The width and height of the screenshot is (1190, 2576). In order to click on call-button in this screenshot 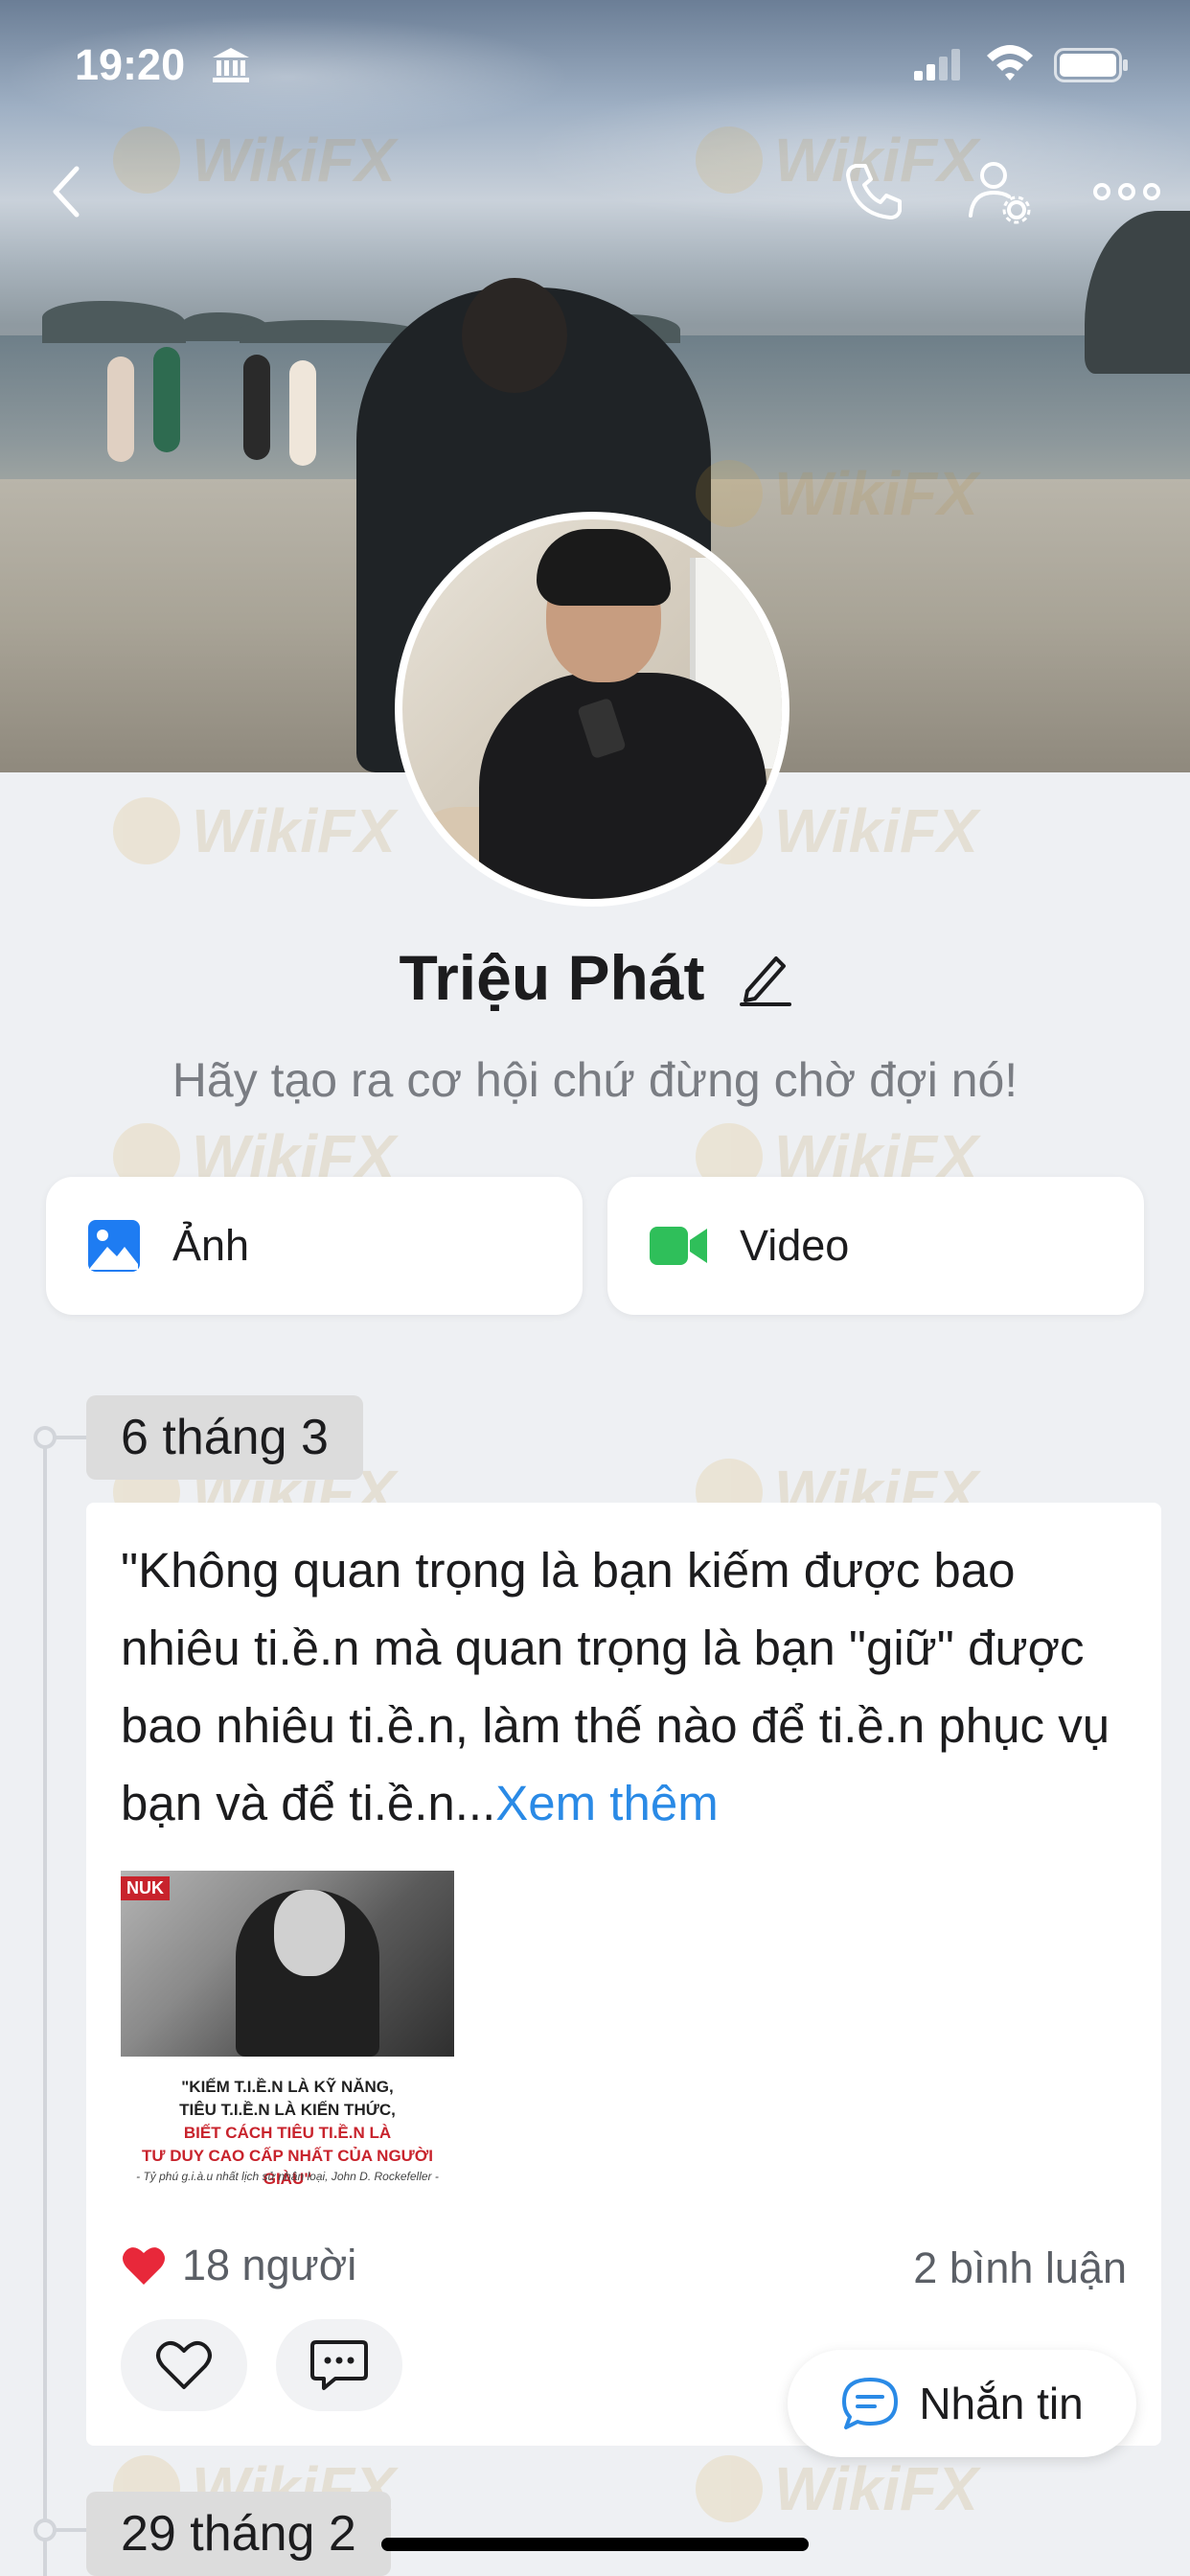, I will do `click(873, 191)`.